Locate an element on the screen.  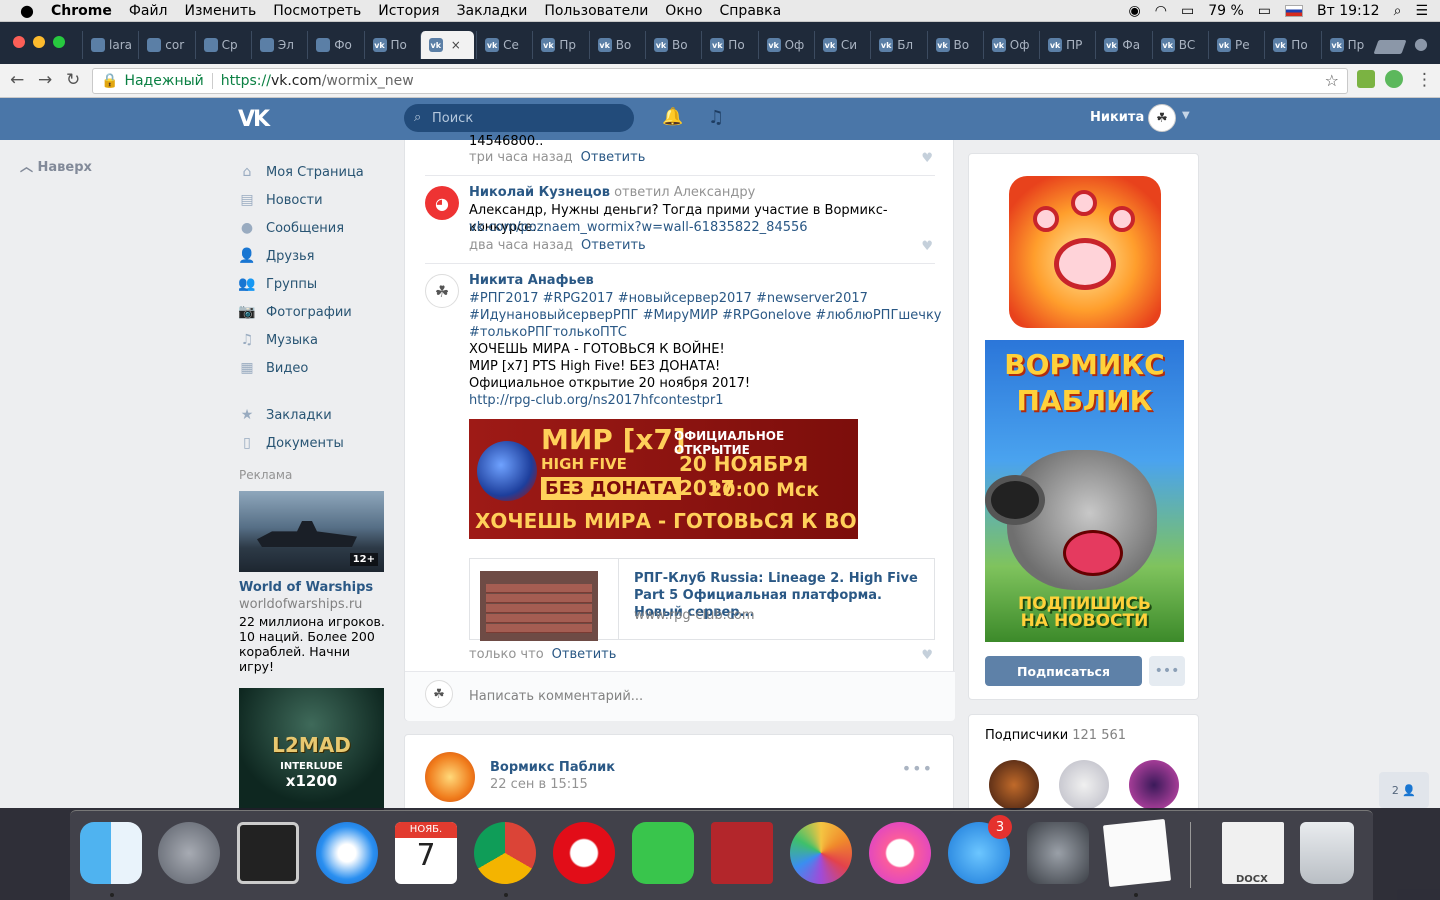
search-input: ⌕ Поиск is located at coordinates (519, 118).